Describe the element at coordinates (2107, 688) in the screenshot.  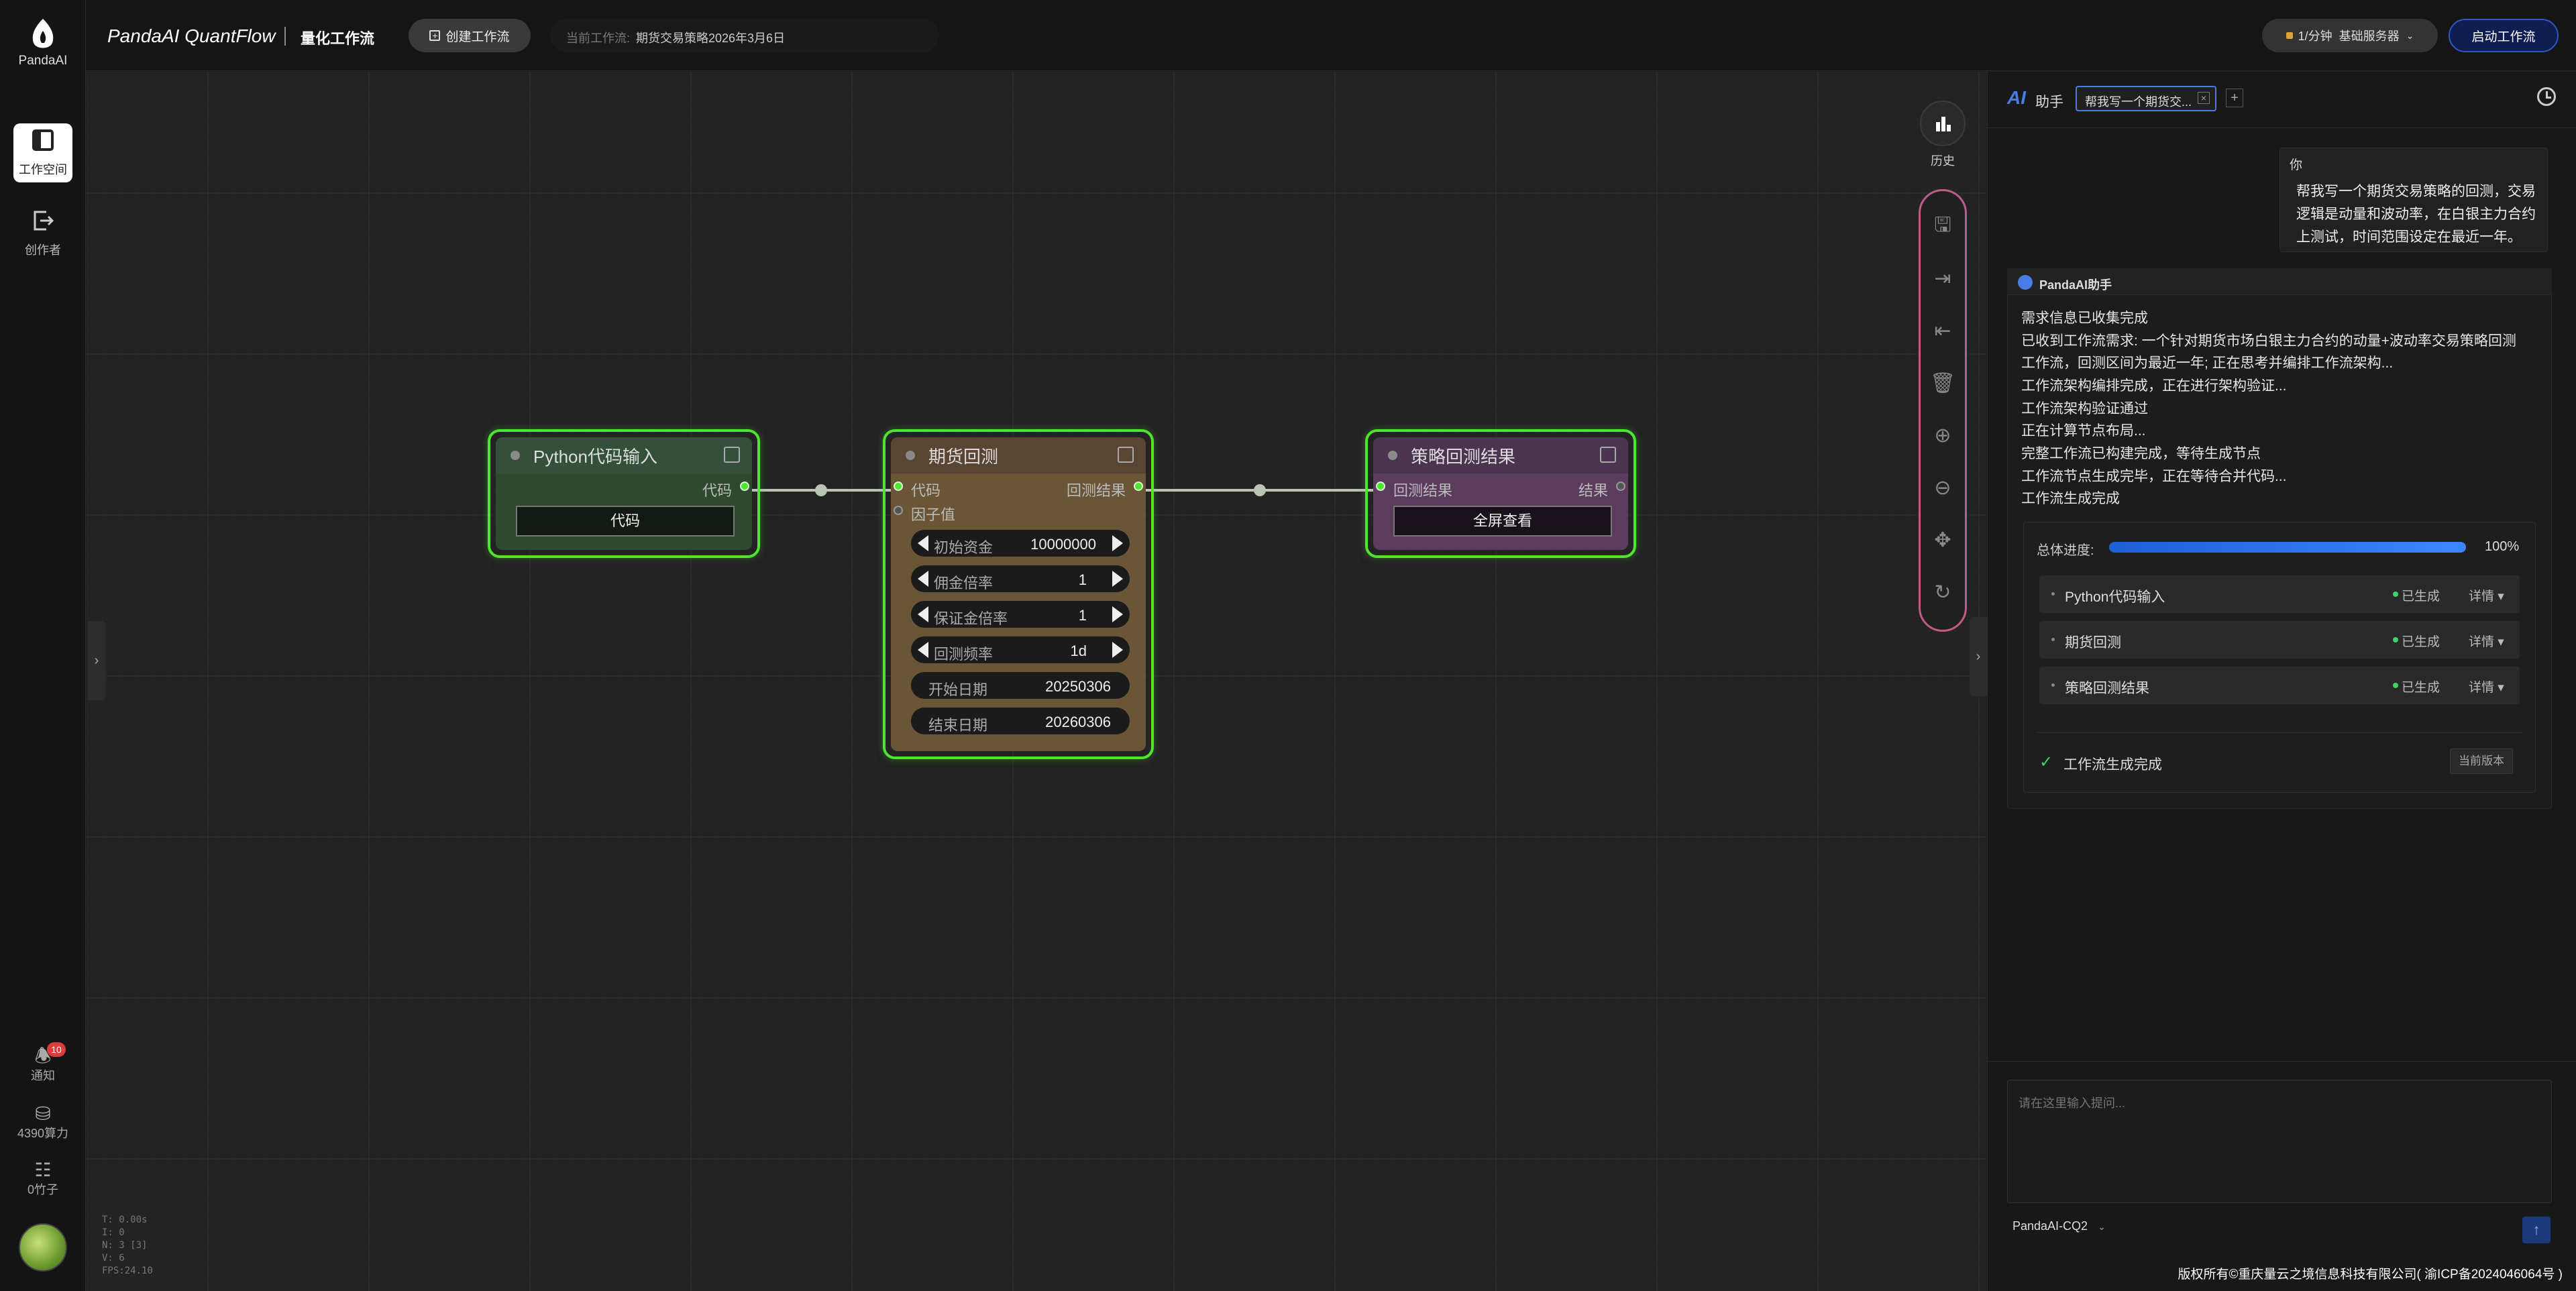
I see `step-name: 策略回测结果` at that location.